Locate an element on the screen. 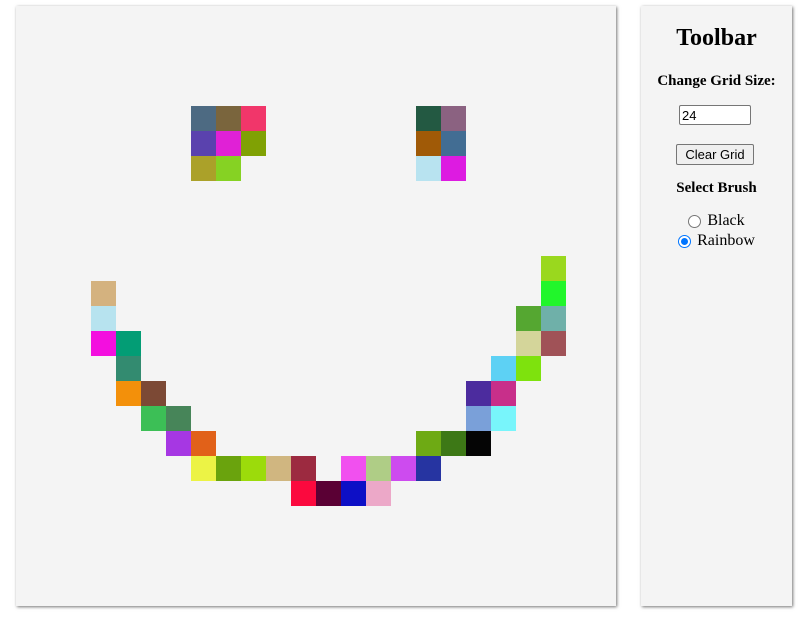 The width and height of the screenshot is (805, 620). radio-black is located at coordinates (695, 221).